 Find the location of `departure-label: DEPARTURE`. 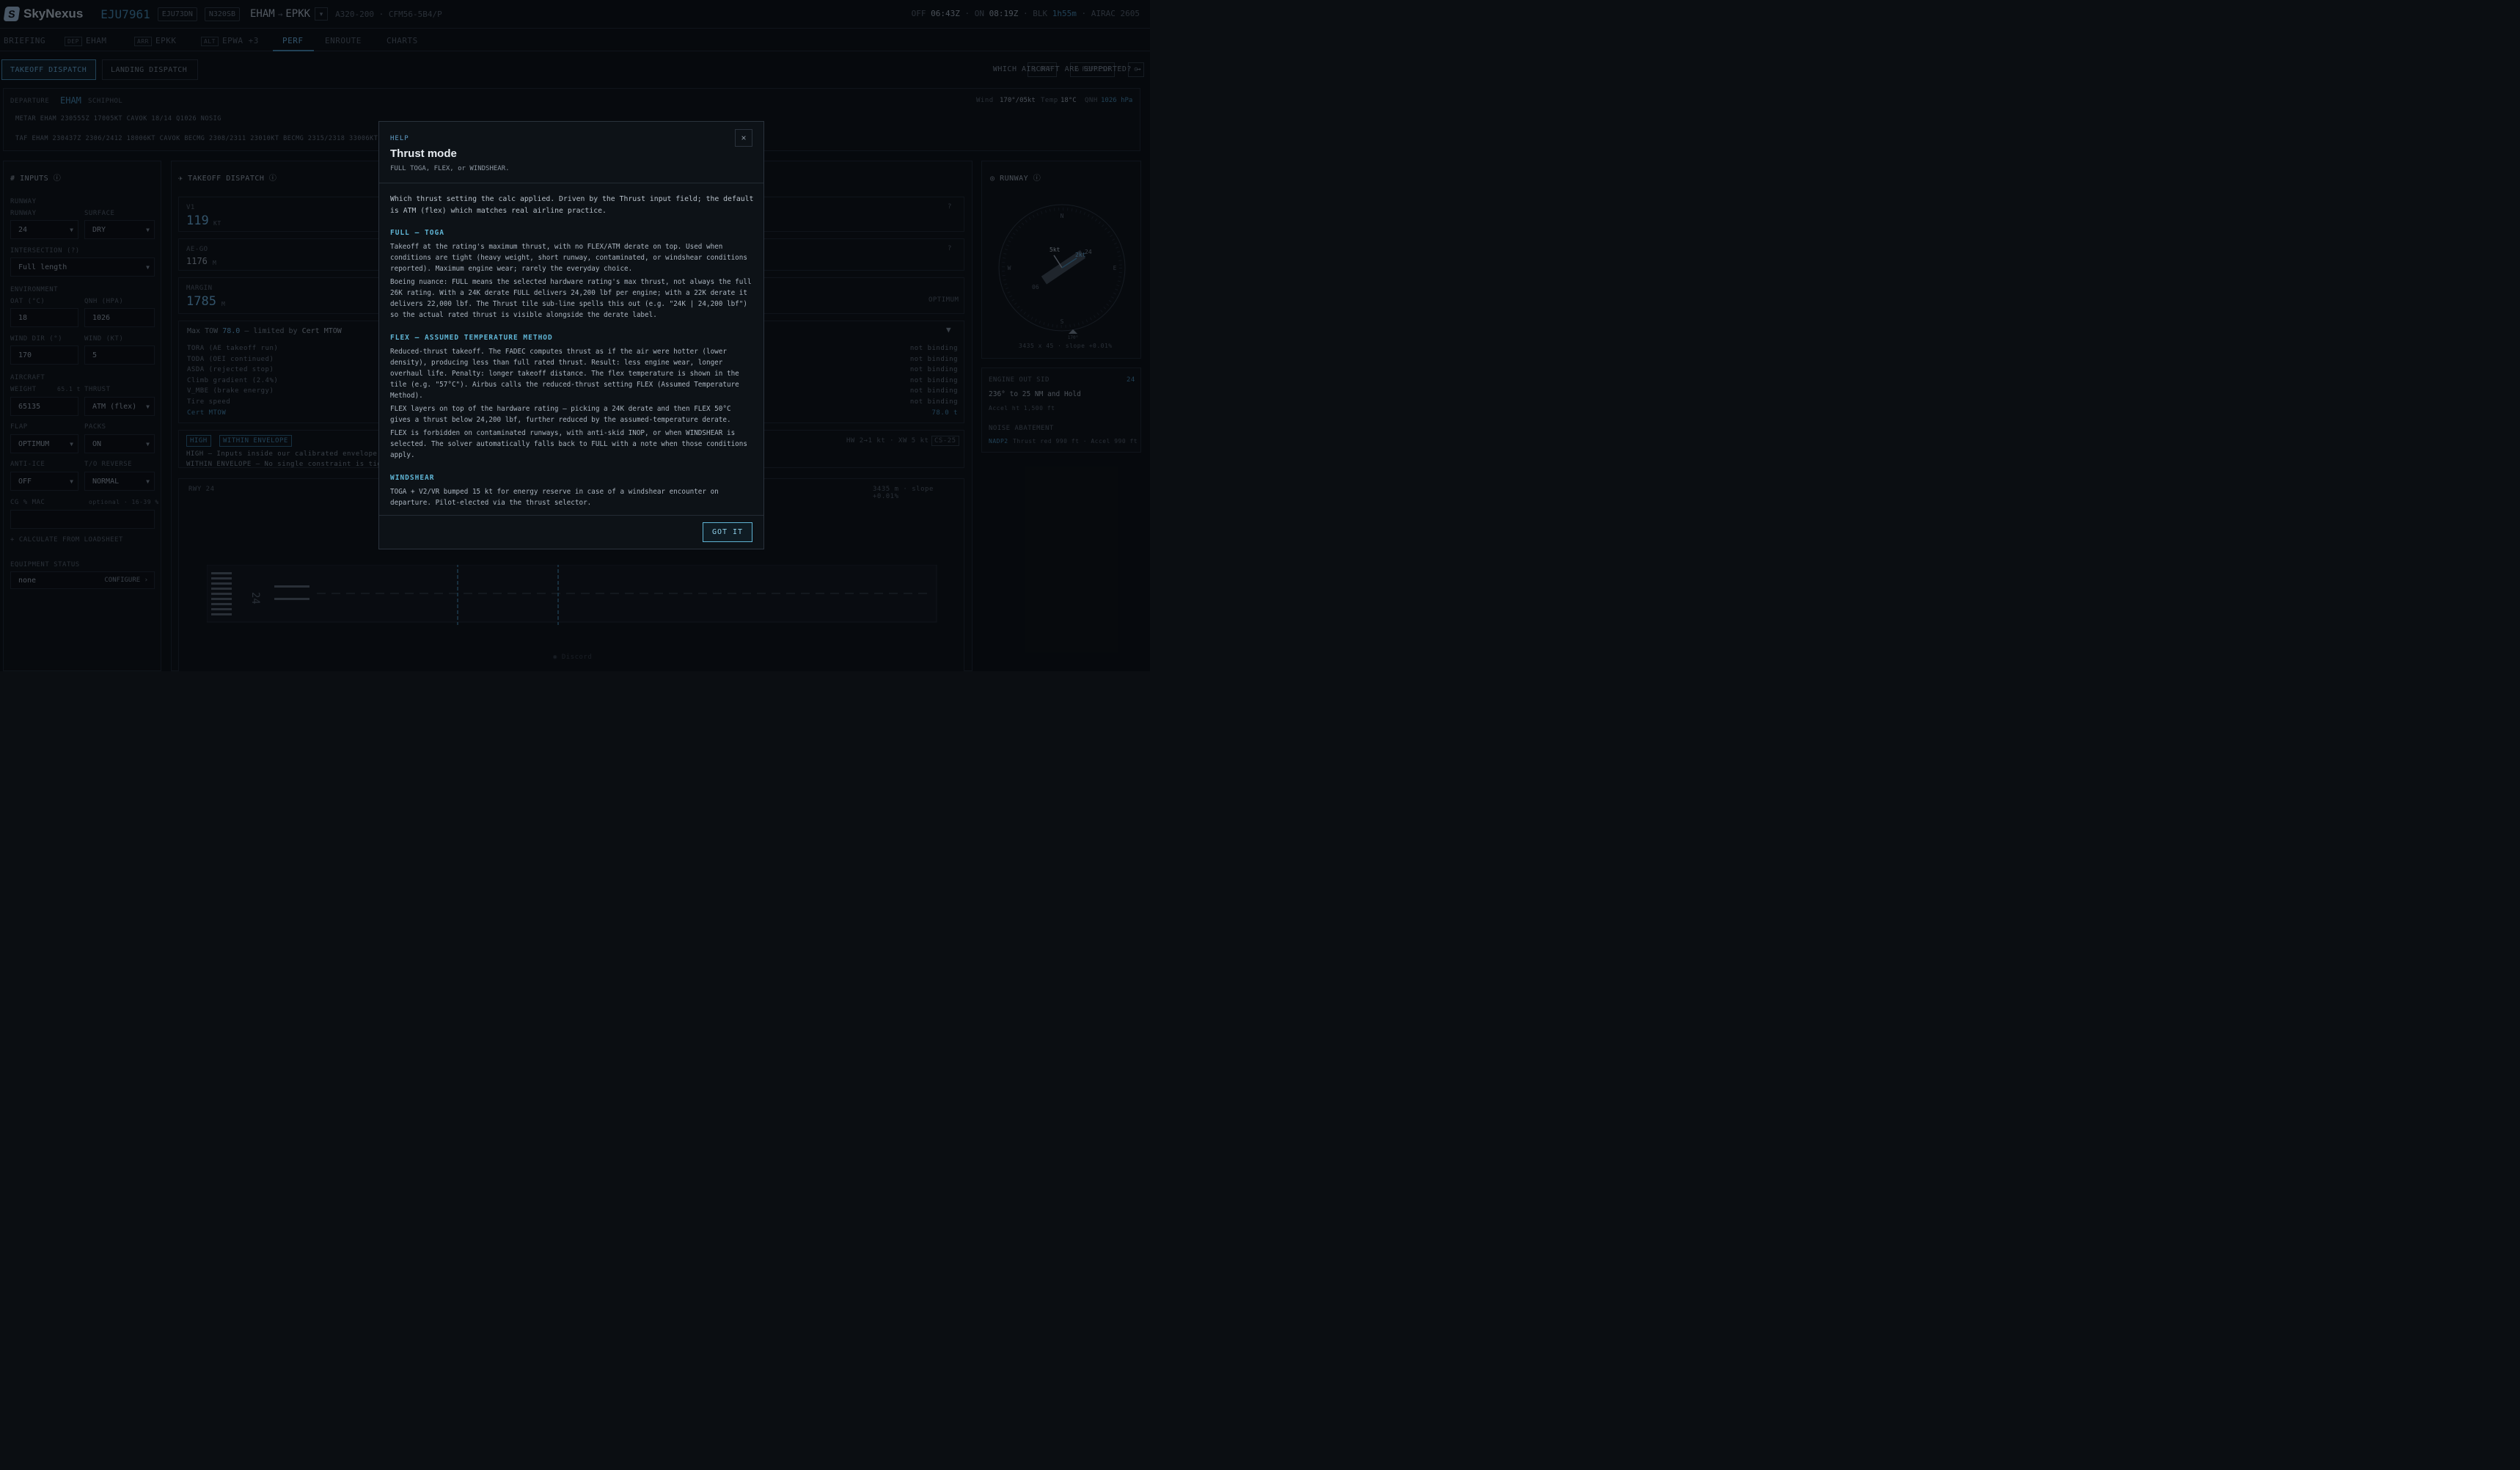

departure-label: DEPARTURE is located at coordinates (30, 101).